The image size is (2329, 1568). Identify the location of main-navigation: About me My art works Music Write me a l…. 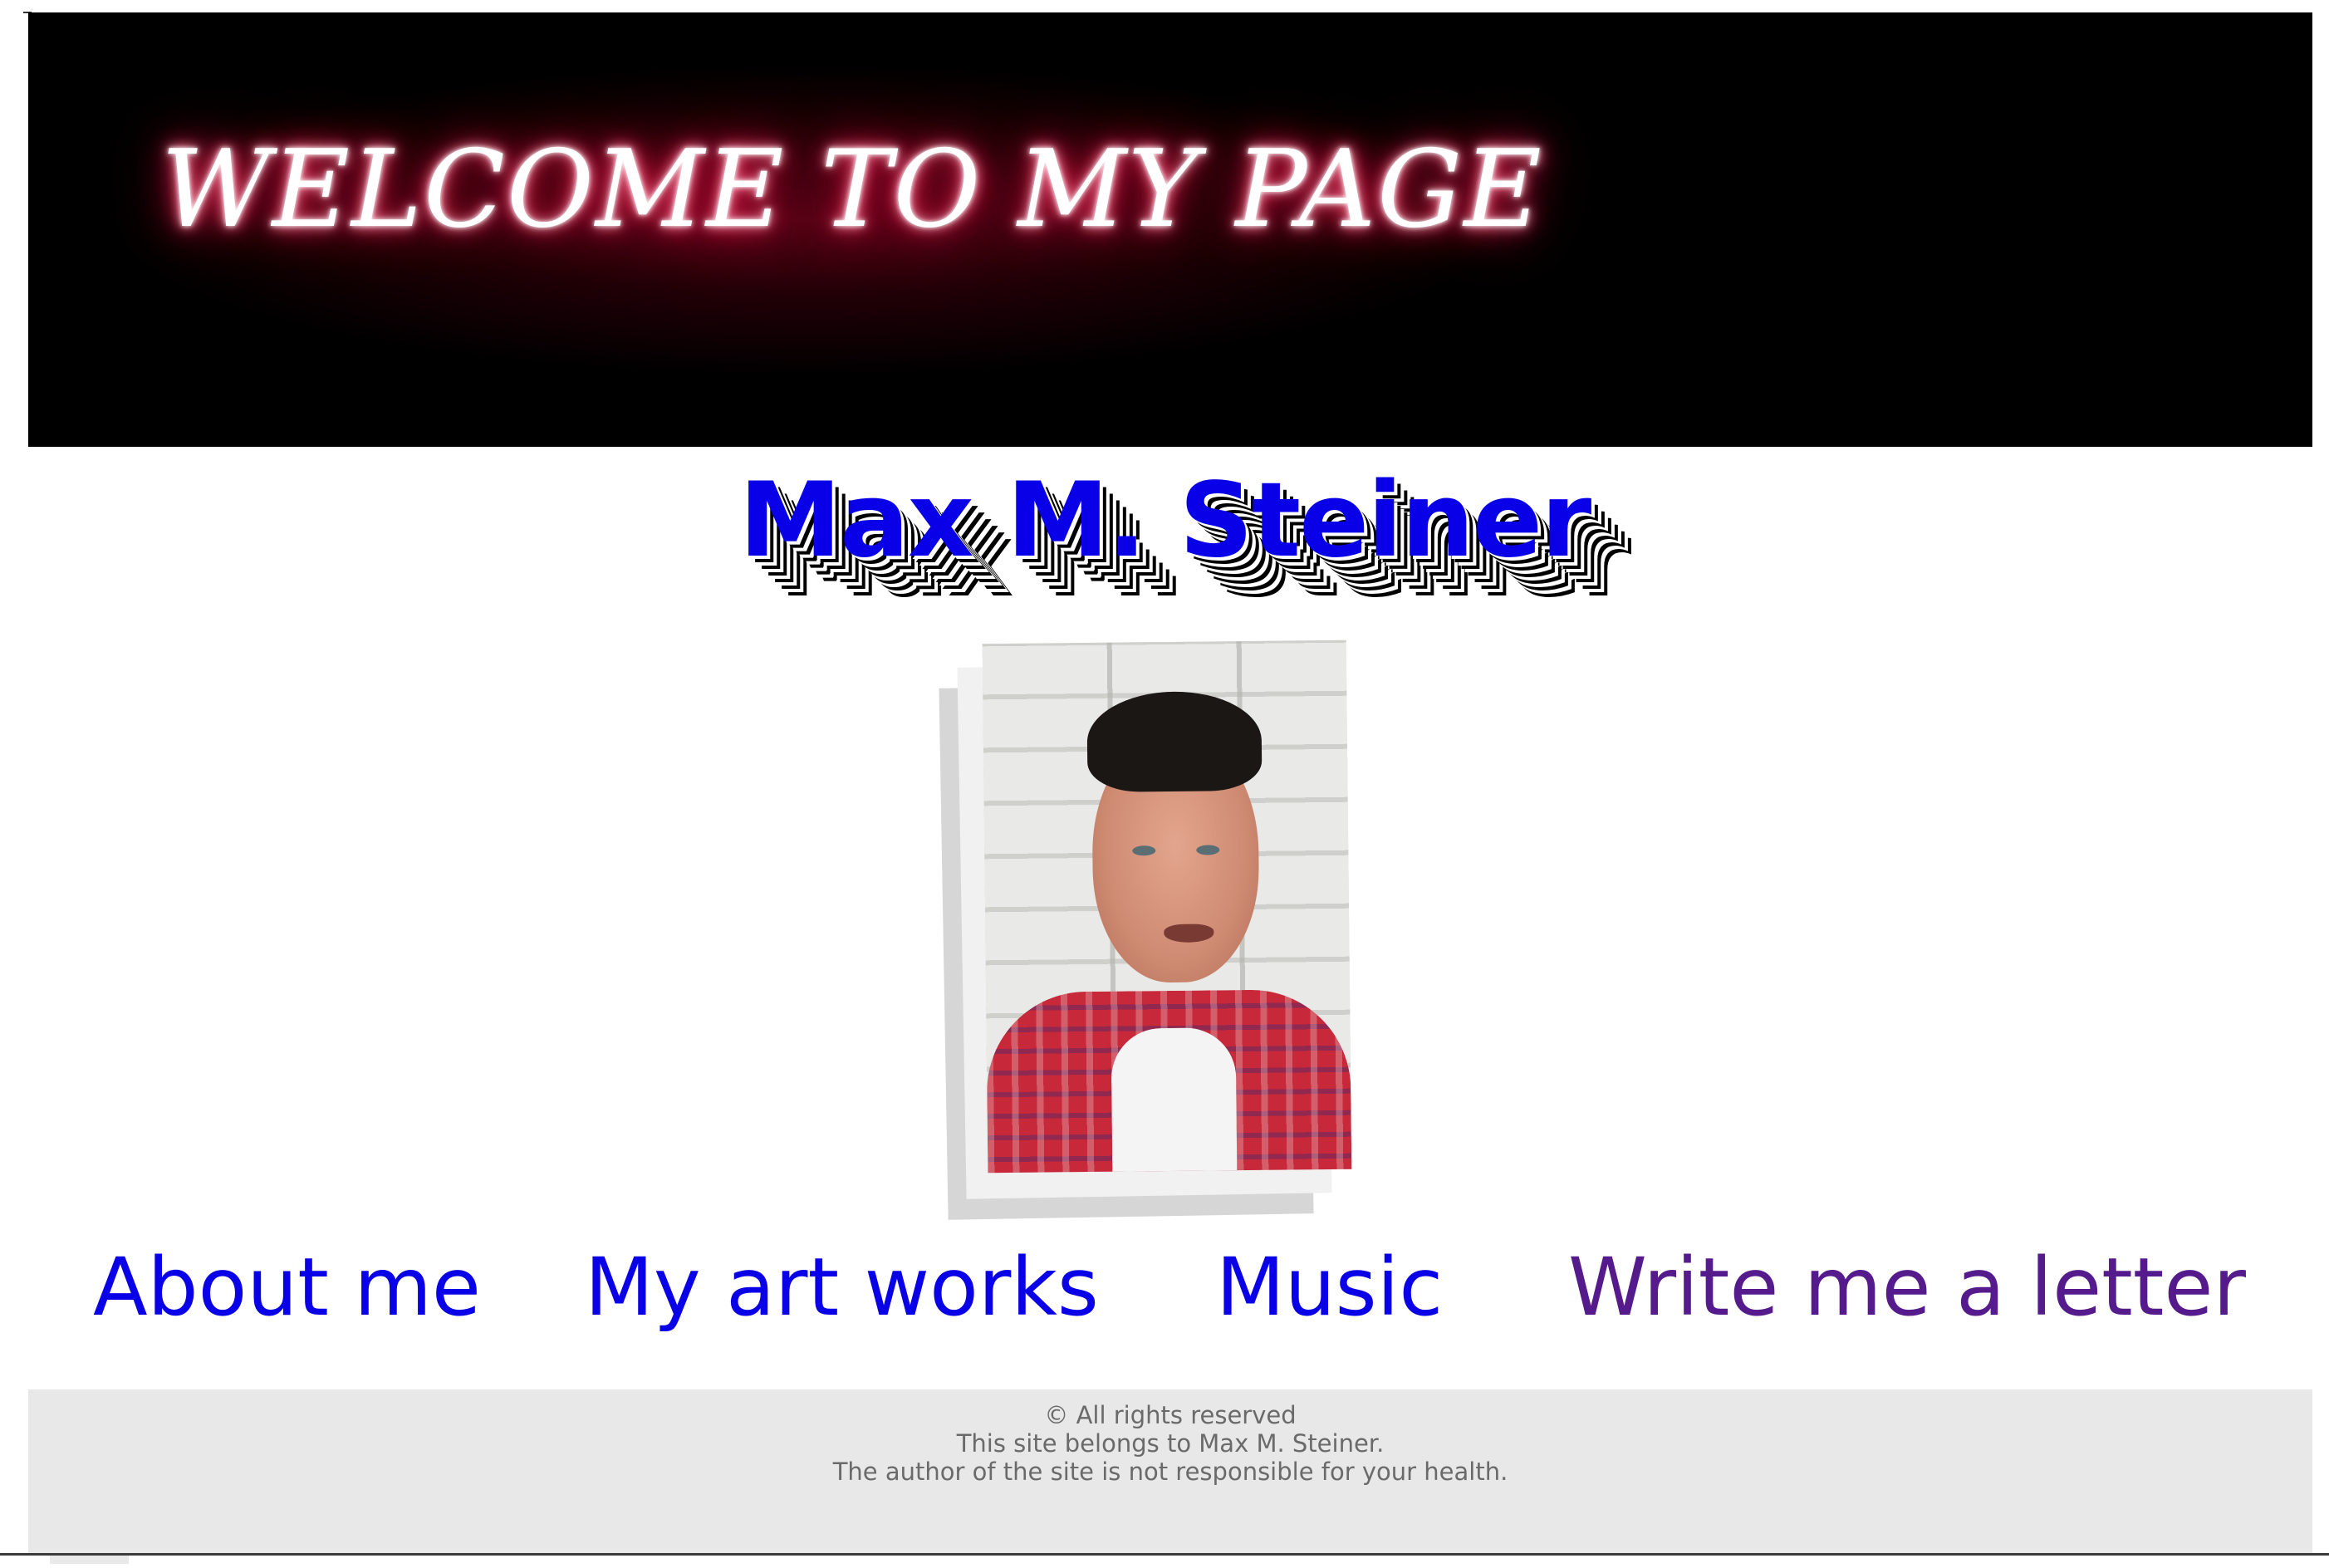
(1165, 1287).